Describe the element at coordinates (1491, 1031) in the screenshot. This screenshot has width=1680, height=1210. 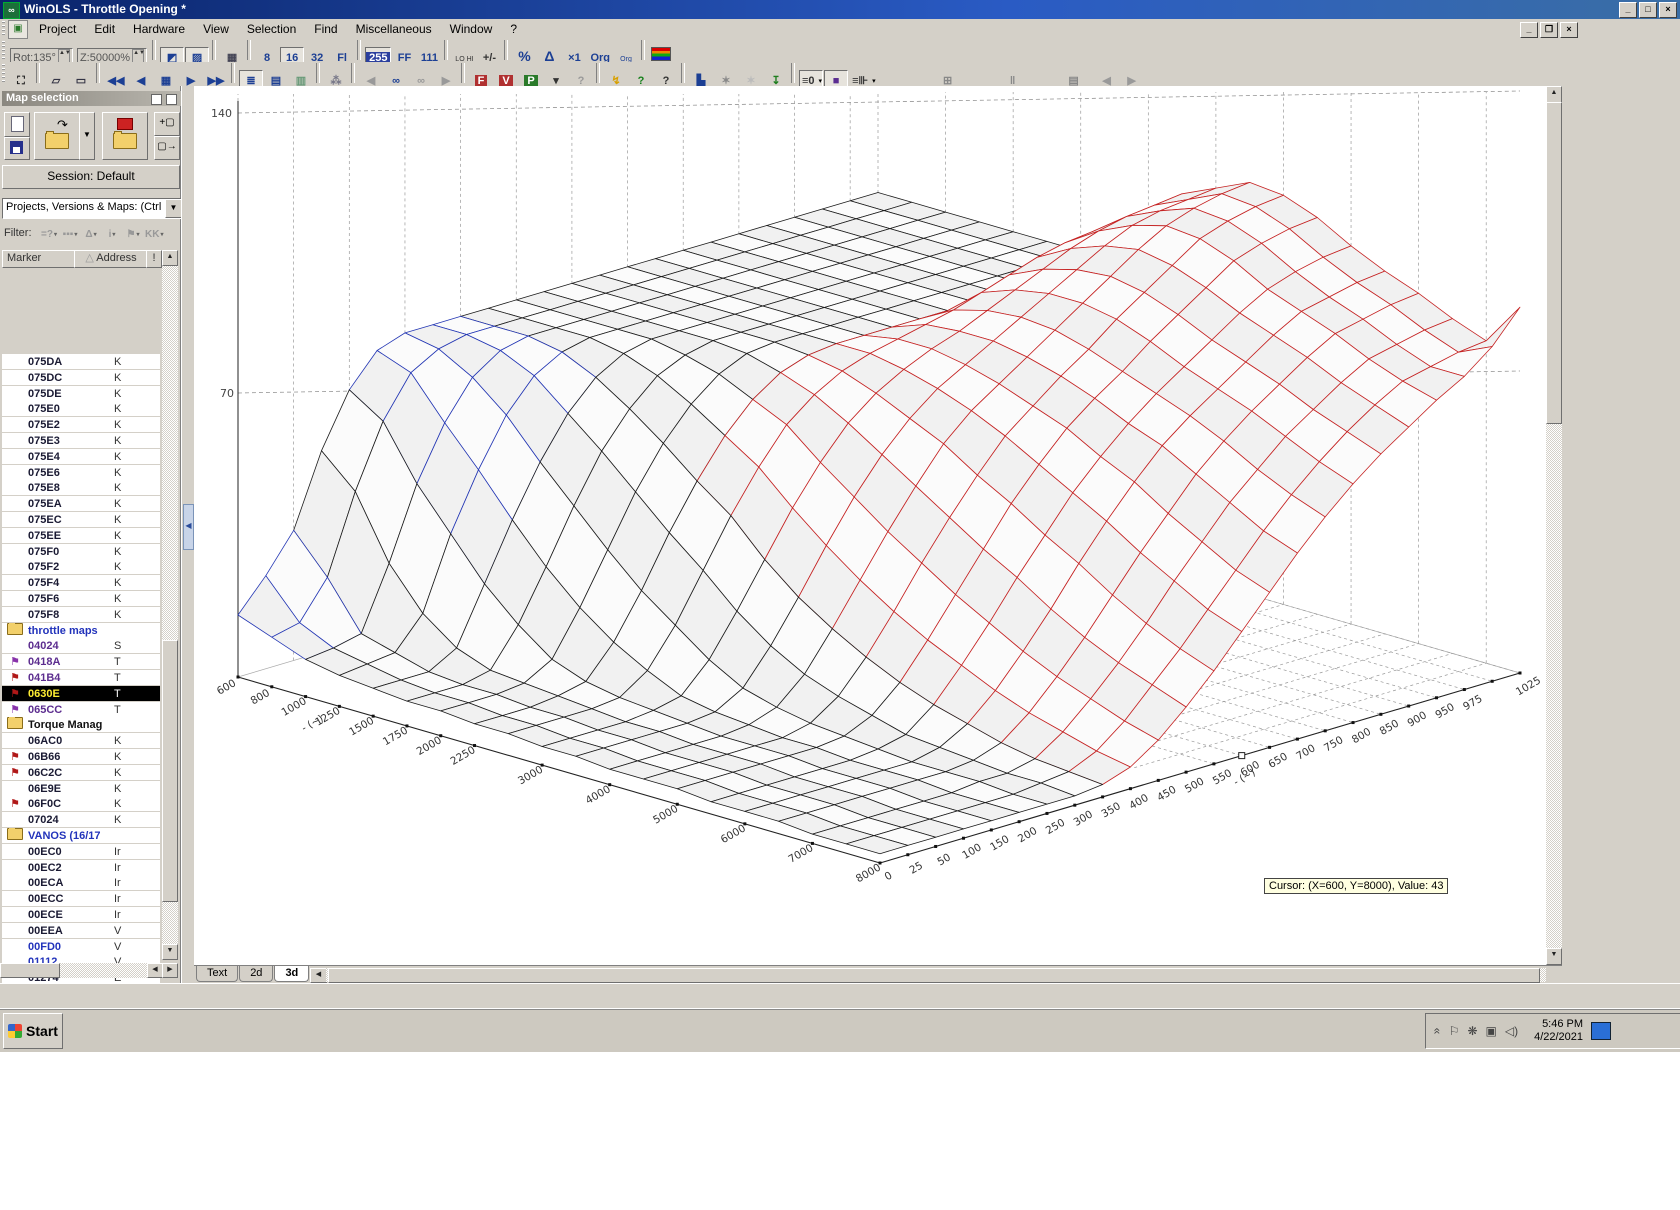
I see `tray-network-icon: ▣` at that location.